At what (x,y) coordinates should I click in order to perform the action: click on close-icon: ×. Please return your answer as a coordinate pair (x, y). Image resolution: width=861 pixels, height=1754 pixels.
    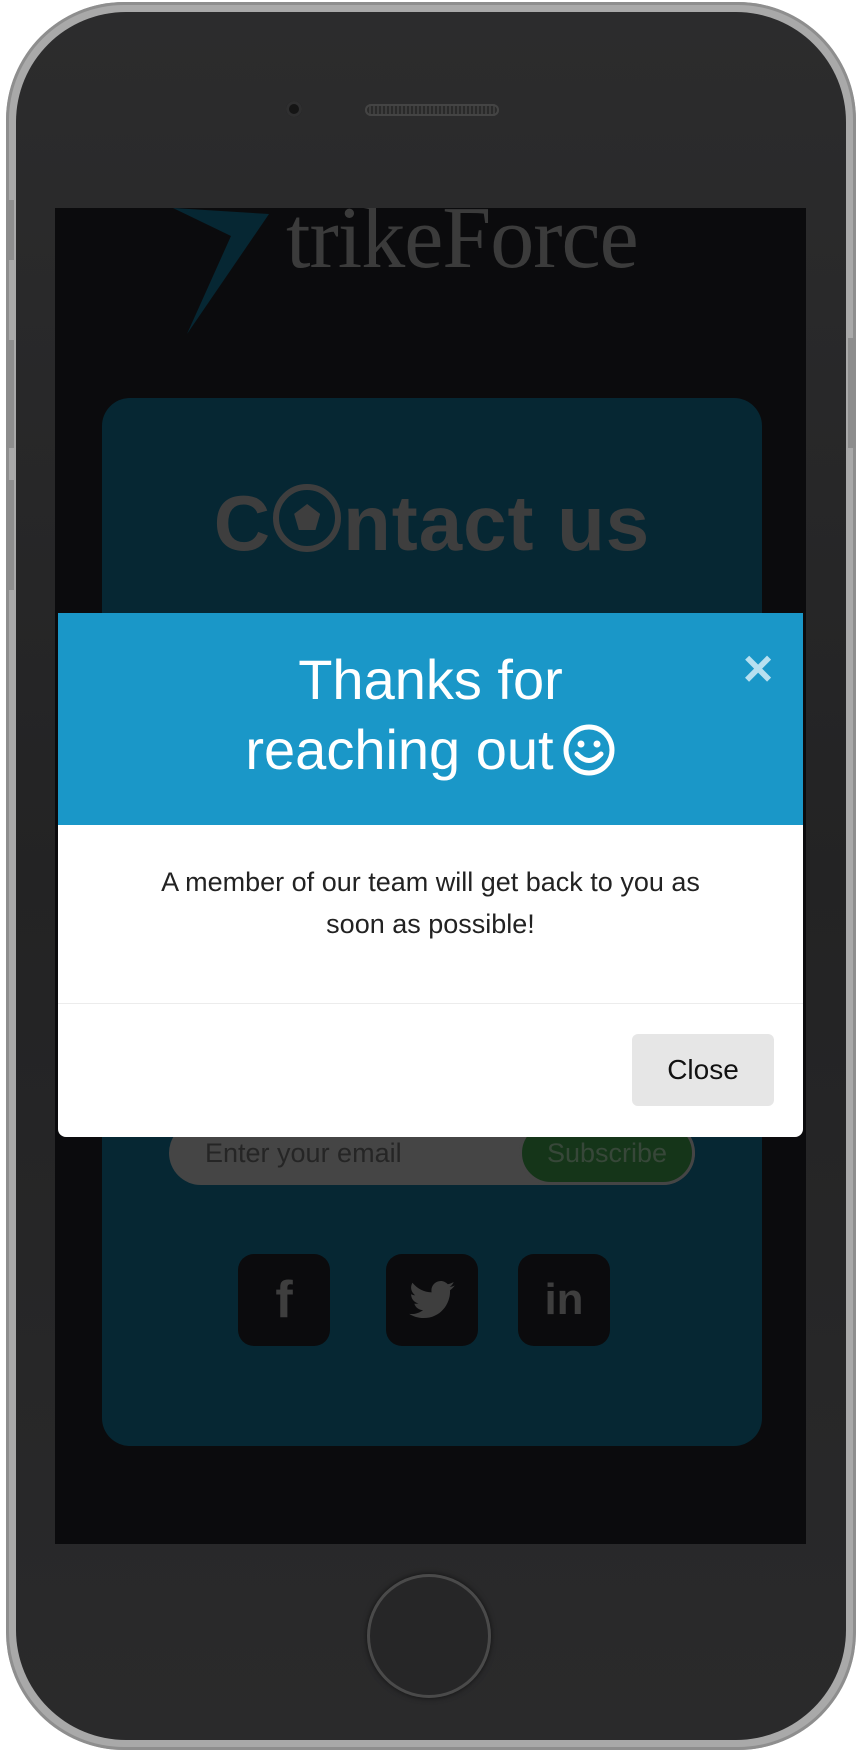
    Looking at the image, I should click on (758, 669).